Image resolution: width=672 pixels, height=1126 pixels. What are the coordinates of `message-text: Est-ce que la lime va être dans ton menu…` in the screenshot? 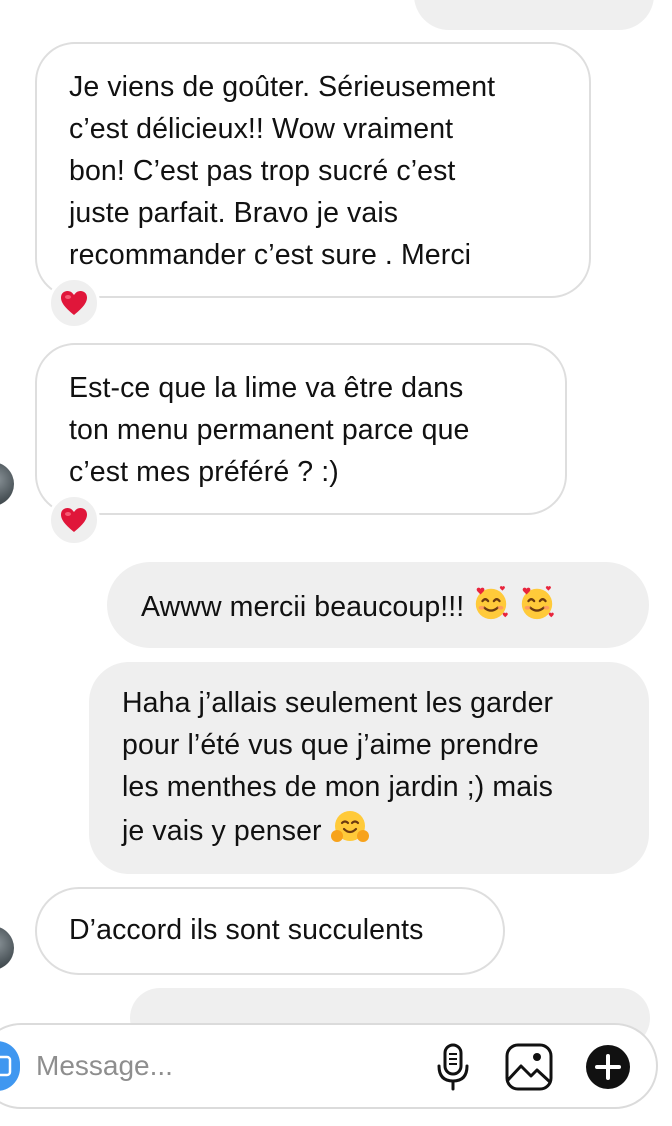 It's located at (269, 430).